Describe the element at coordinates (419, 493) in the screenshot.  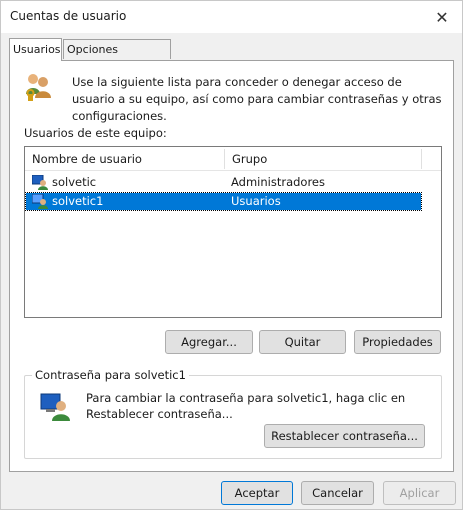
I see `apply-button: Aplicar` at that location.